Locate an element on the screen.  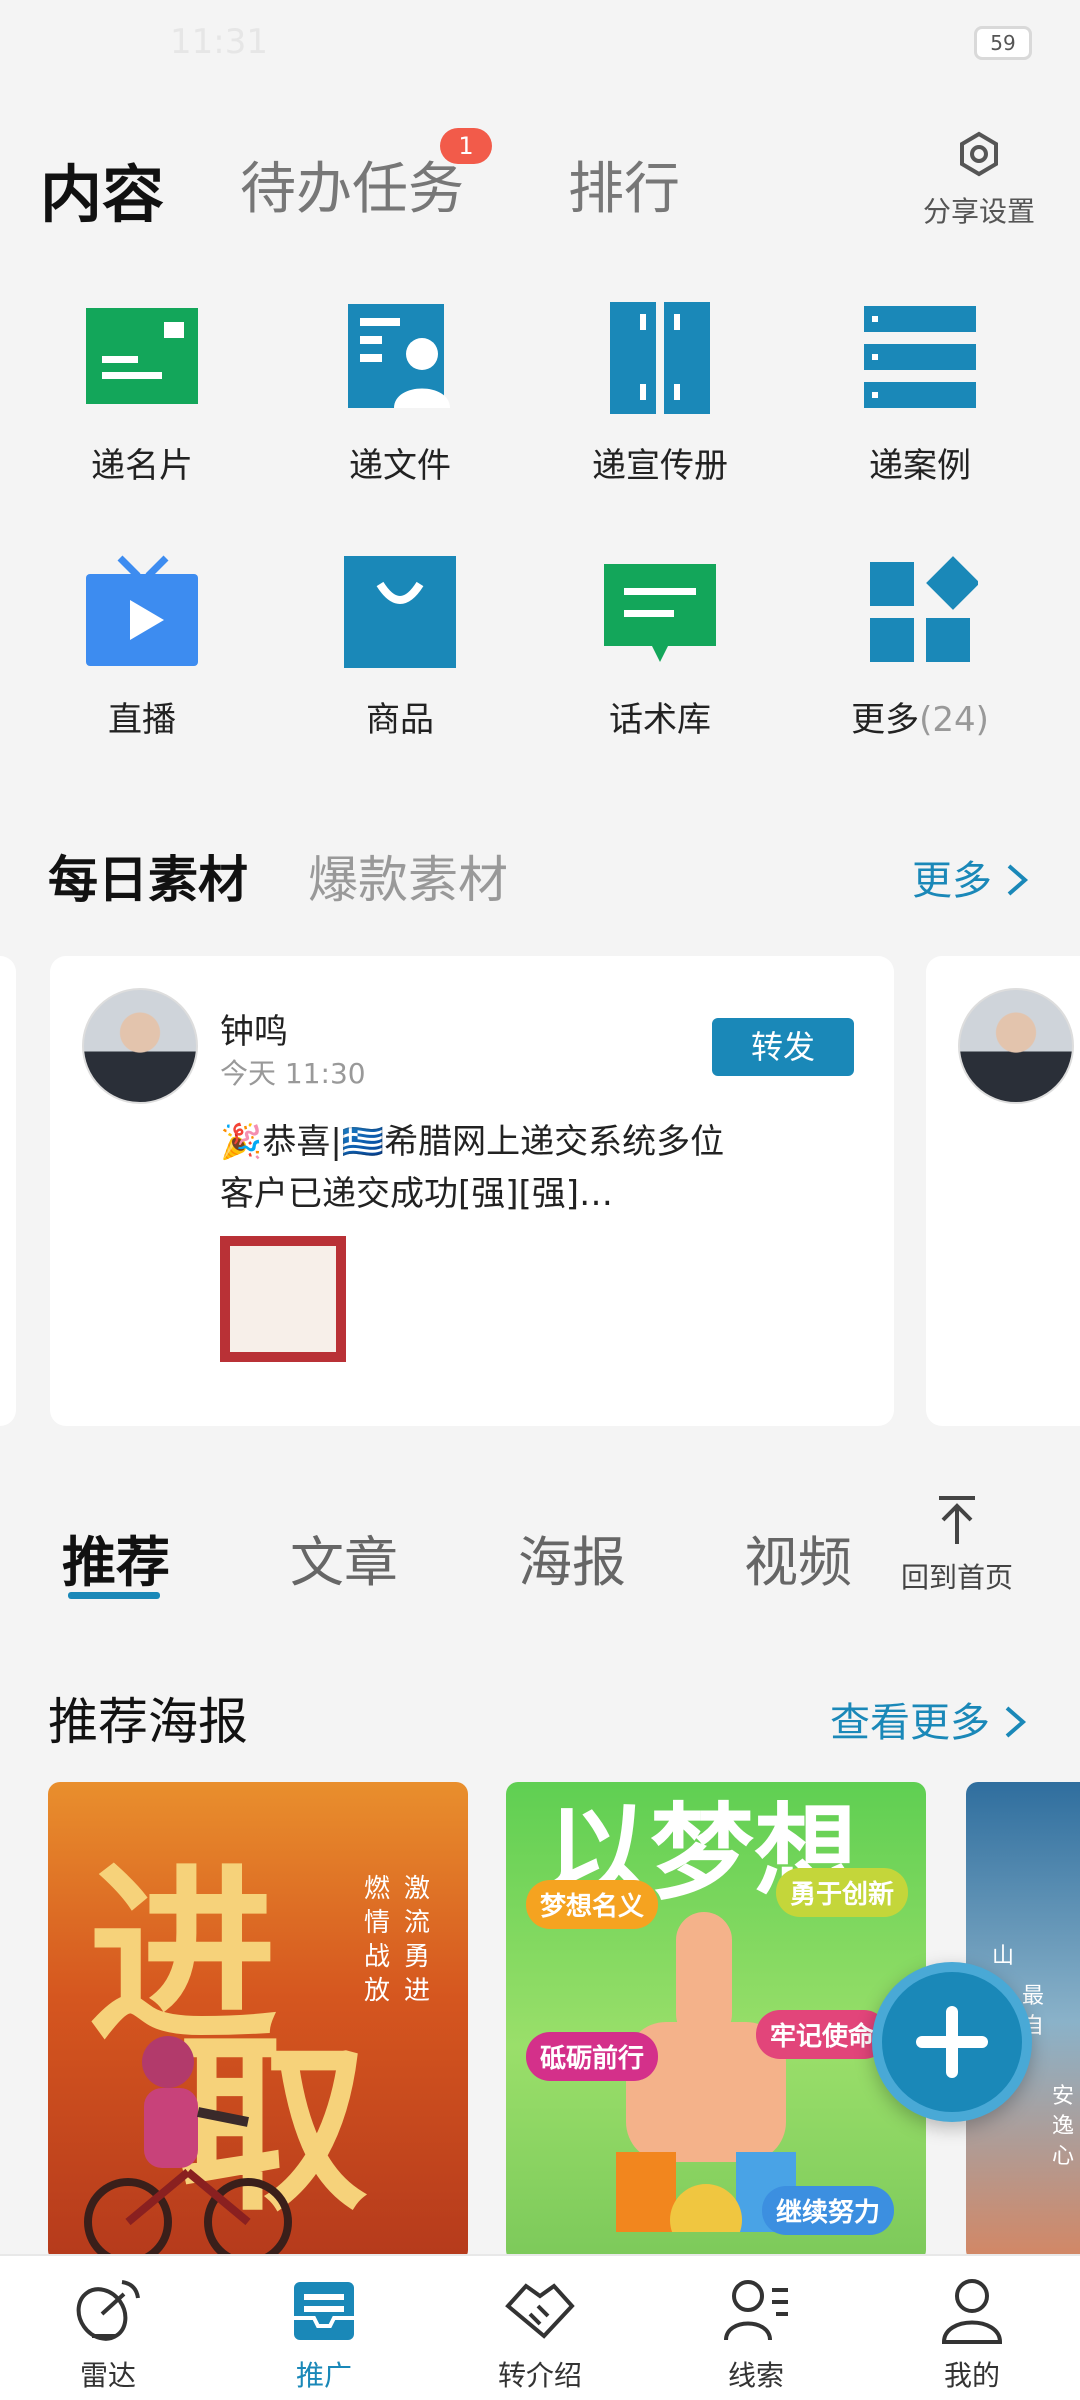
back-to-top-button: 回到首页 is located at coordinates (957, 1545).